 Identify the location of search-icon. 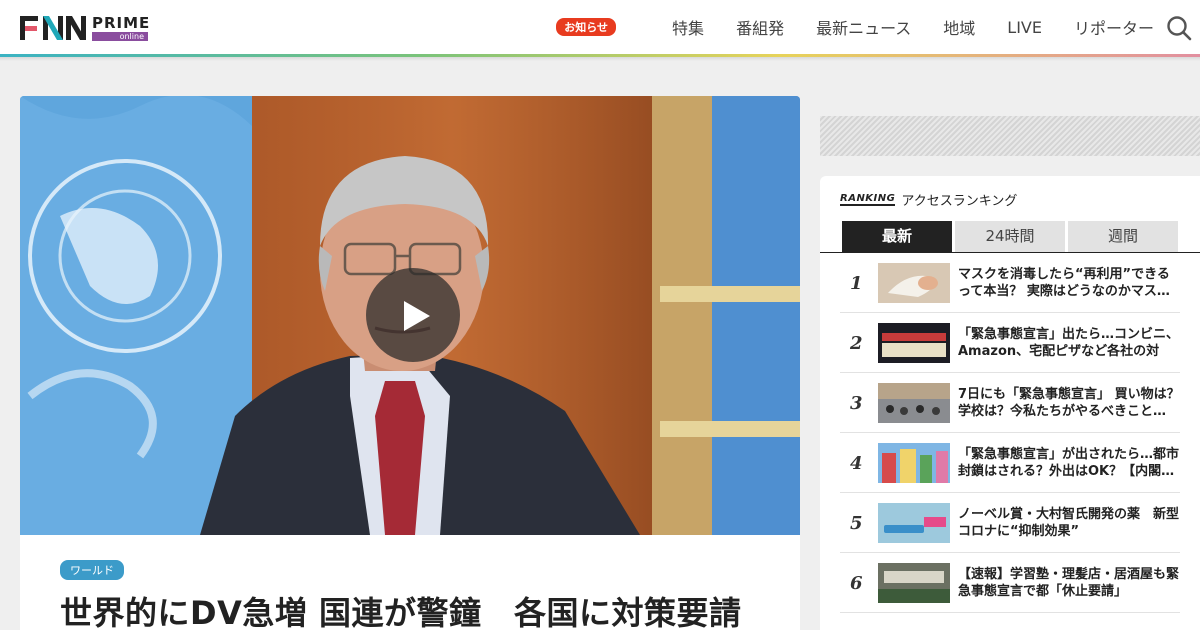
(1179, 28).